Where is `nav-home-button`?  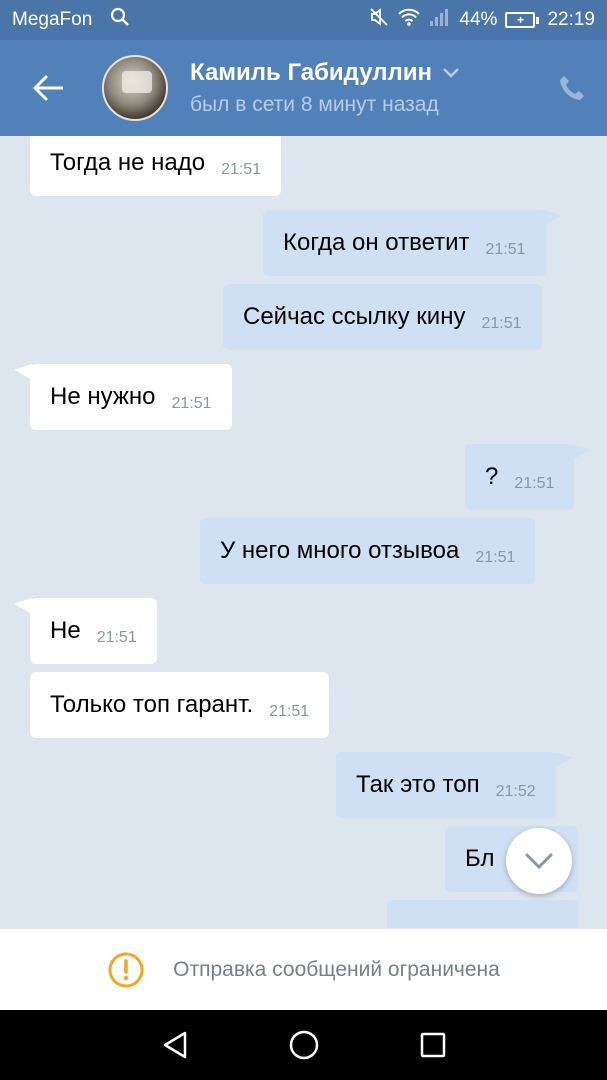 nav-home-button is located at coordinates (304, 1045).